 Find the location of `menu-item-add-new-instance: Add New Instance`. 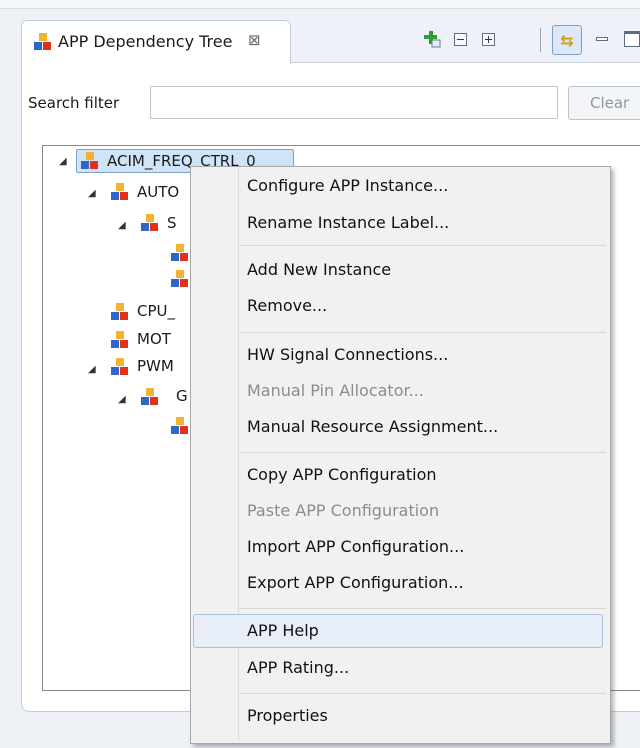

menu-item-add-new-instance: Add New Instance is located at coordinates (319, 269).